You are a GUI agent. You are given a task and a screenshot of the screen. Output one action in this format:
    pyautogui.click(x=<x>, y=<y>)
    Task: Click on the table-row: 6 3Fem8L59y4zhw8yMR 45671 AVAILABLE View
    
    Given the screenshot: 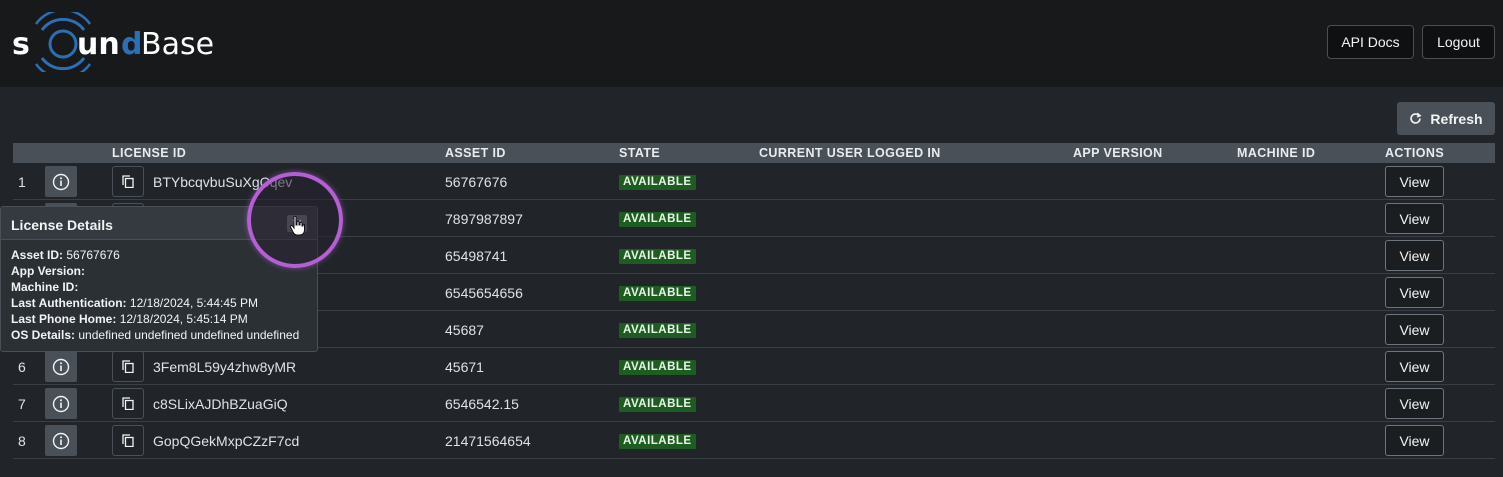 What is the action you would take?
    pyautogui.click(x=754, y=366)
    